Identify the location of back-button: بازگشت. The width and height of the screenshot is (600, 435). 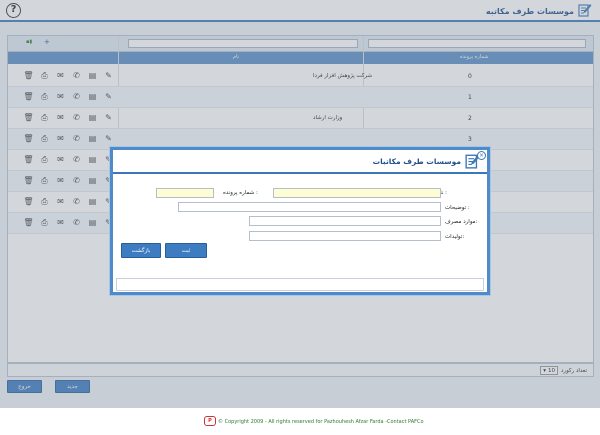
(141, 250).